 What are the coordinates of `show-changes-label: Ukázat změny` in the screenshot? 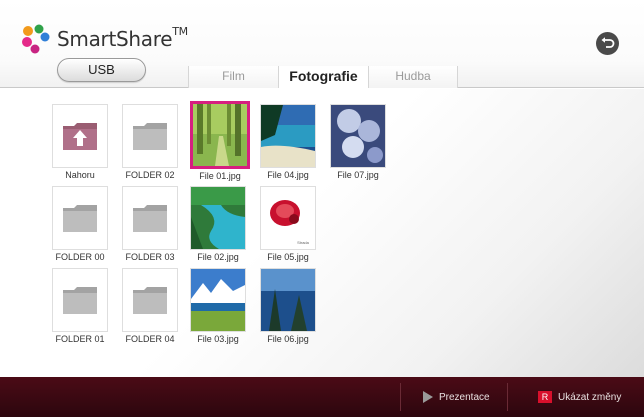 It's located at (590, 397).